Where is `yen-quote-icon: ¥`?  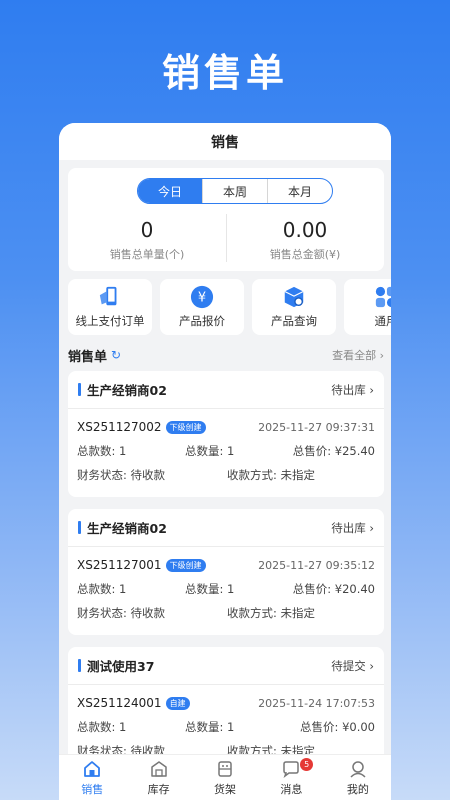 yen-quote-icon: ¥ is located at coordinates (202, 297).